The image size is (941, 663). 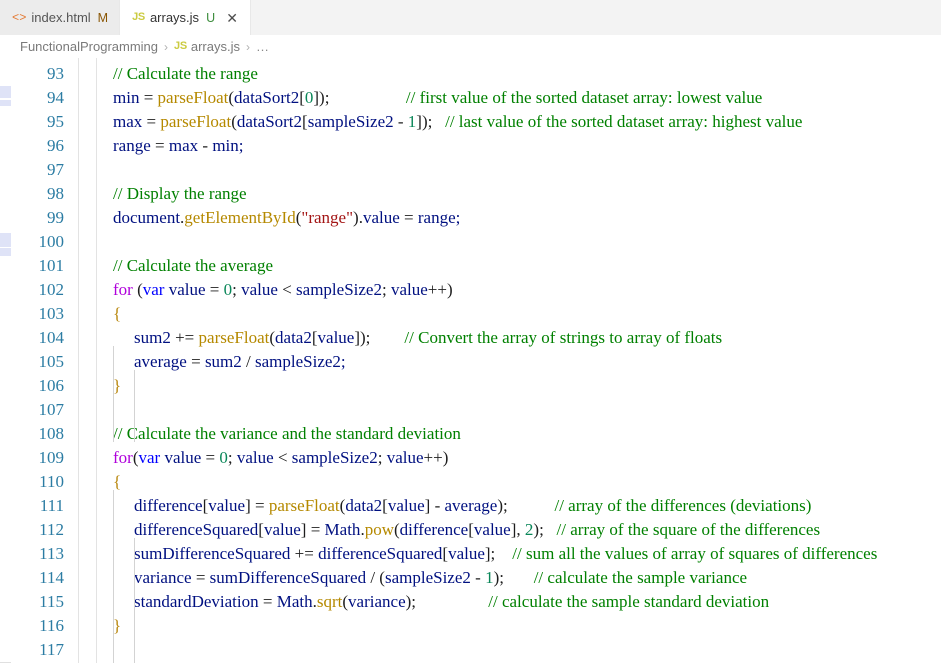 I want to click on code-token-var: variance, so click(x=377, y=601).